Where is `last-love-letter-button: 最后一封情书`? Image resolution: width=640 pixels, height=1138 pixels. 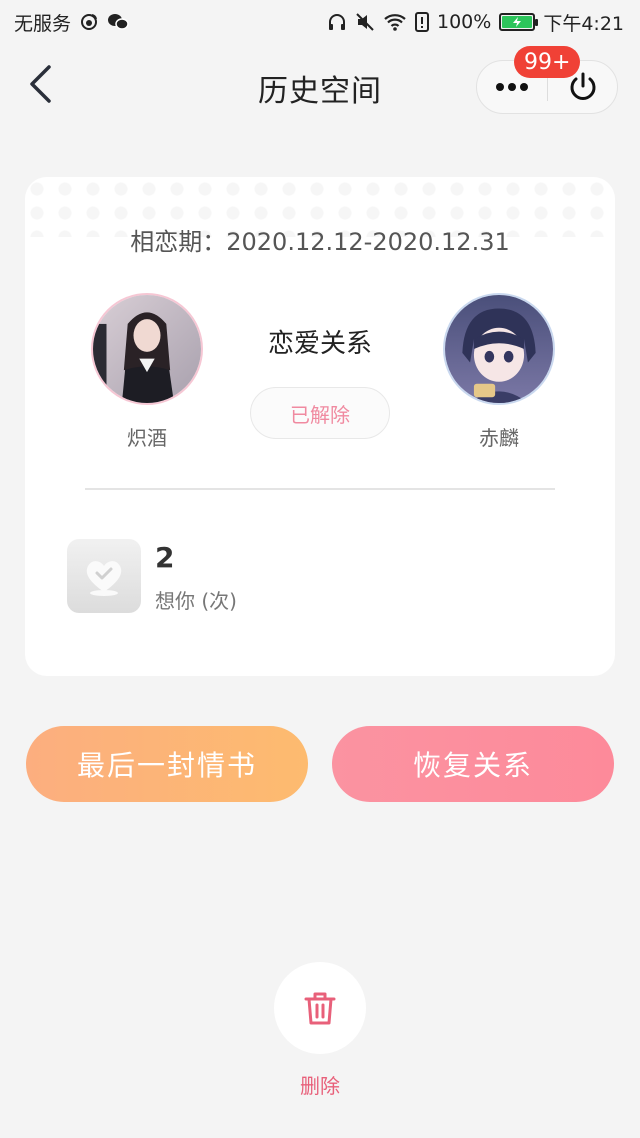
last-love-letter-button: 最后一封情书 is located at coordinates (167, 764).